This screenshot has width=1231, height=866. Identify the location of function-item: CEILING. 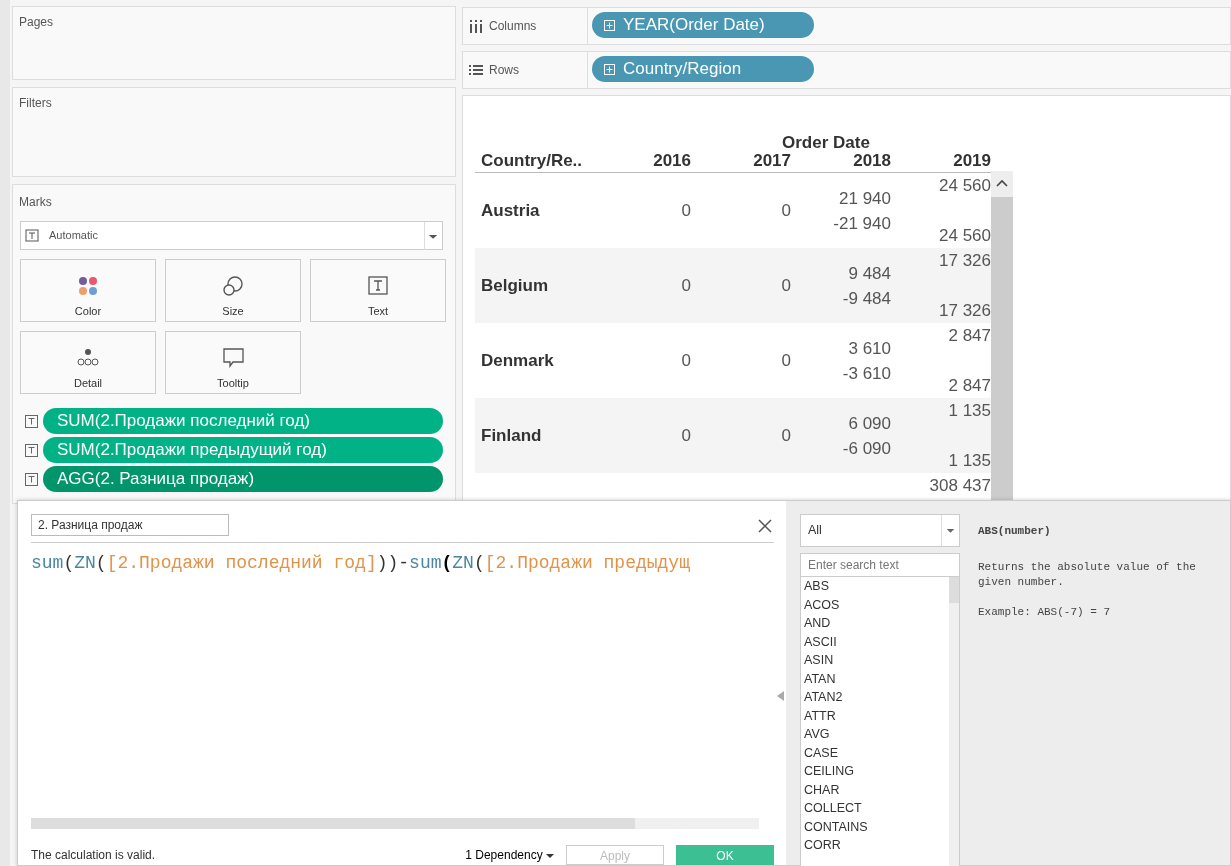
(876, 771).